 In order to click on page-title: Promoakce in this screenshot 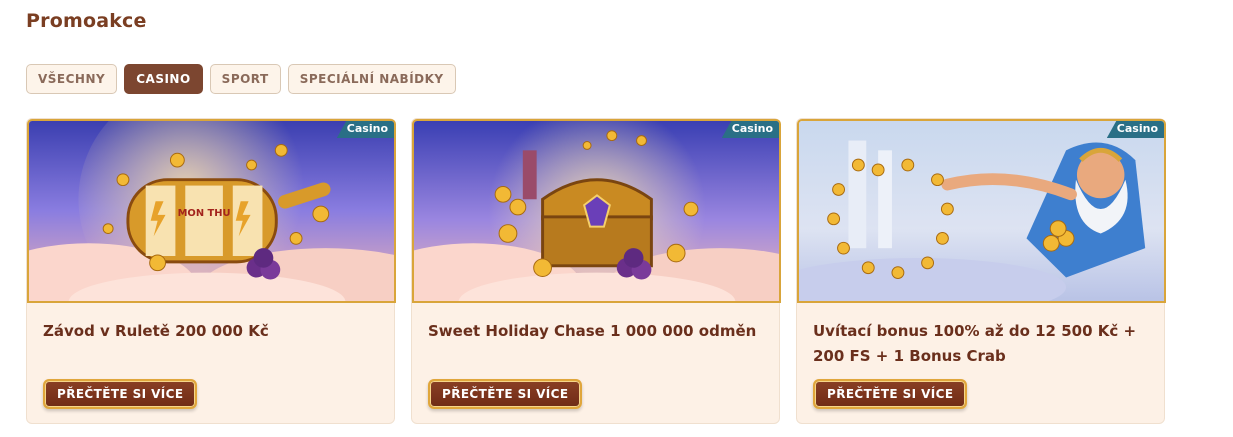, I will do `click(86, 21)`.